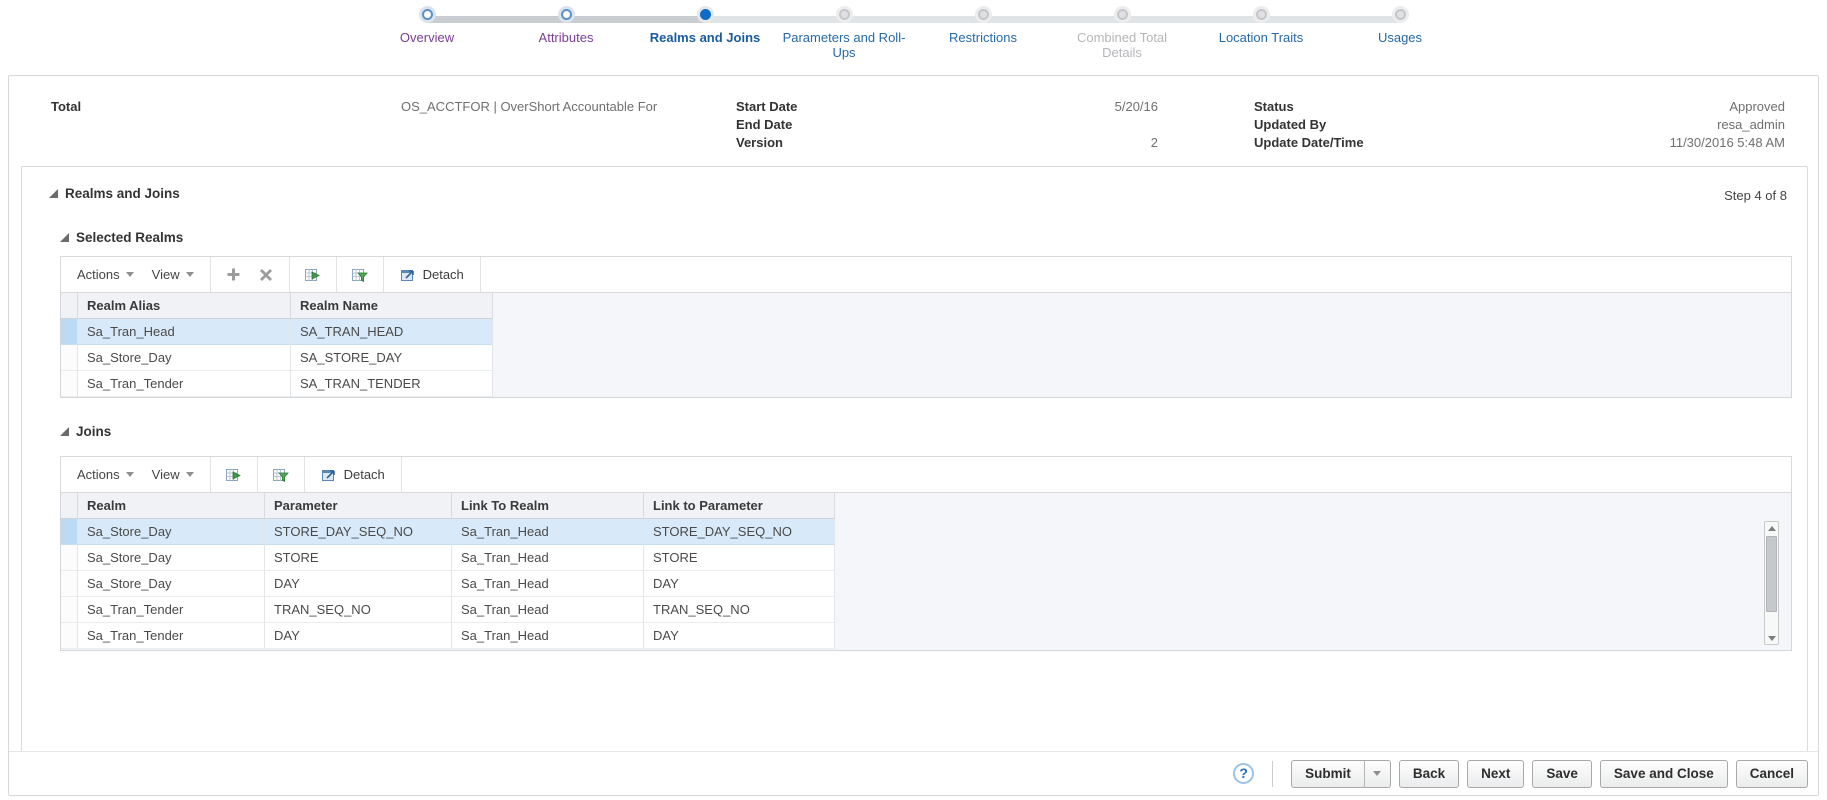  What do you see at coordinates (448, 636) in the screenshot?
I see `table-row: Sa_Tran_Tender DAY Sa_Tran_Head DAY` at bounding box center [448, 636].